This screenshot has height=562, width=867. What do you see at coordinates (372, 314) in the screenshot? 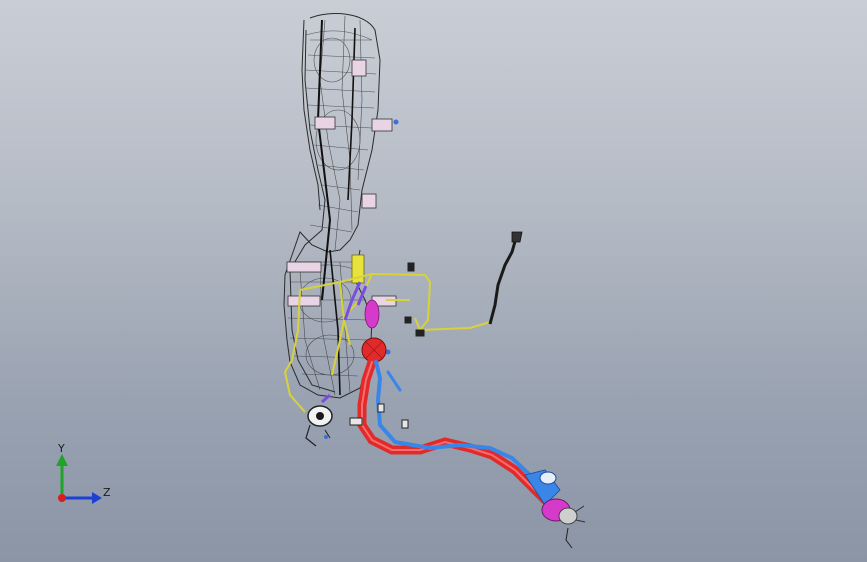
I see `seal-upper` at bounding box center [372, 314].